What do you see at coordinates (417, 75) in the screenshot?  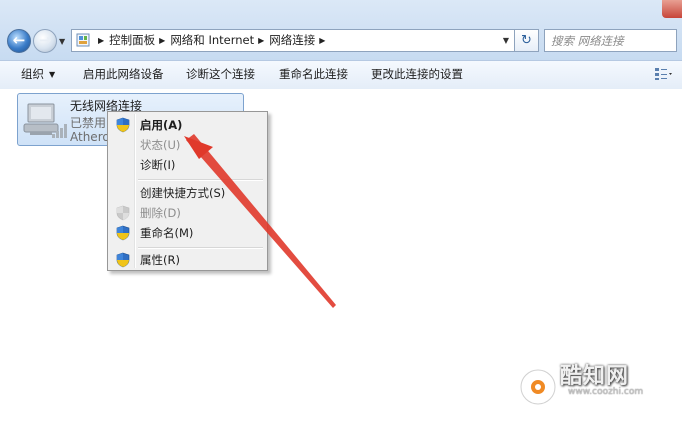 I see `change-settings-button: 更改此连接的设置` at bounding box center [417, 75].